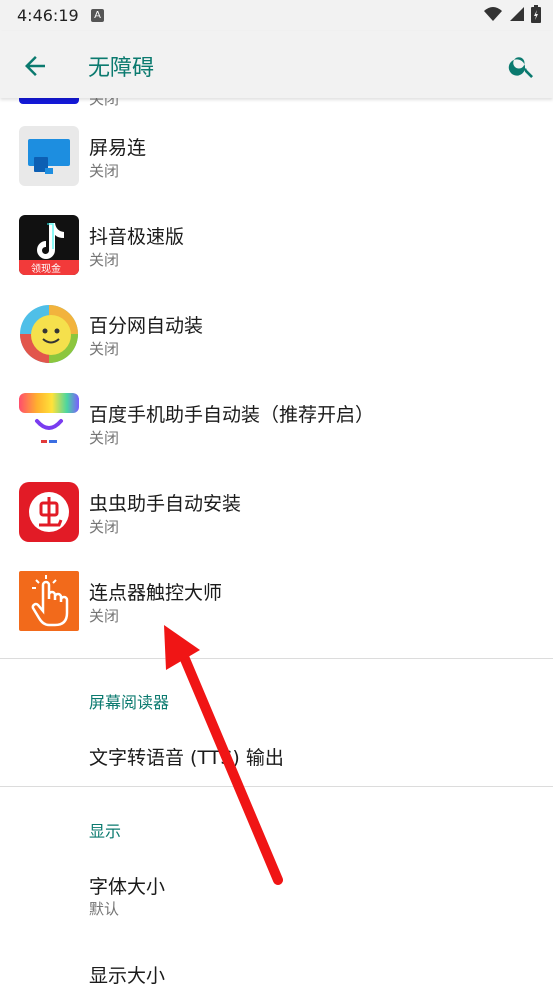 This screenshot has width=553, height=988. Describe the element at coordinates (276, 64) in the screenshot. I see `app-bar: 无障碍` at that location.